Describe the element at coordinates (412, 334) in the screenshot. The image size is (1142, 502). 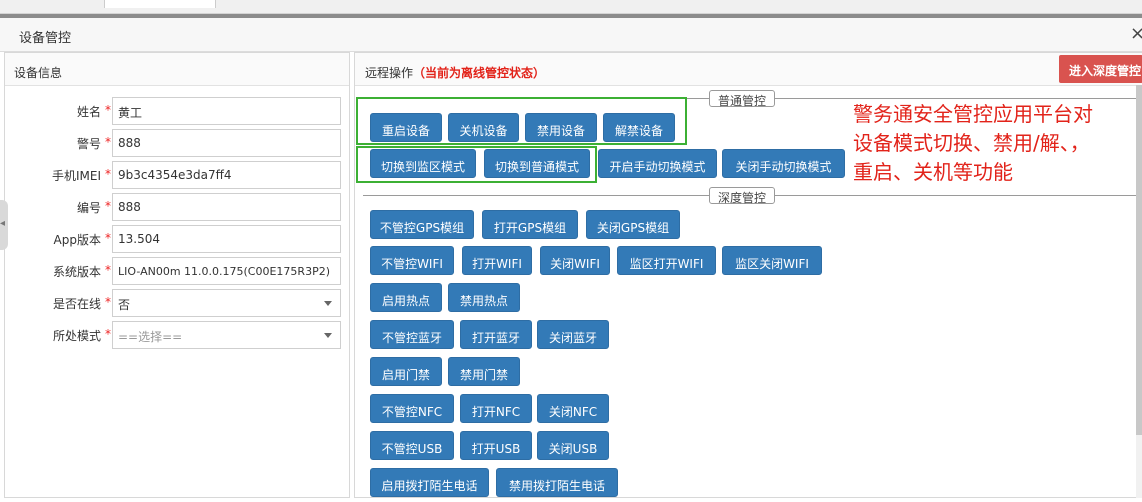
I see `bluetooth-uncontrolled-button: 不管控蓝牙` at that location.